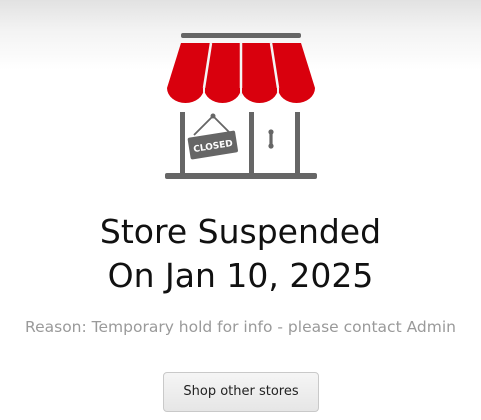  I want to click on door-frame, so click(251, 144).